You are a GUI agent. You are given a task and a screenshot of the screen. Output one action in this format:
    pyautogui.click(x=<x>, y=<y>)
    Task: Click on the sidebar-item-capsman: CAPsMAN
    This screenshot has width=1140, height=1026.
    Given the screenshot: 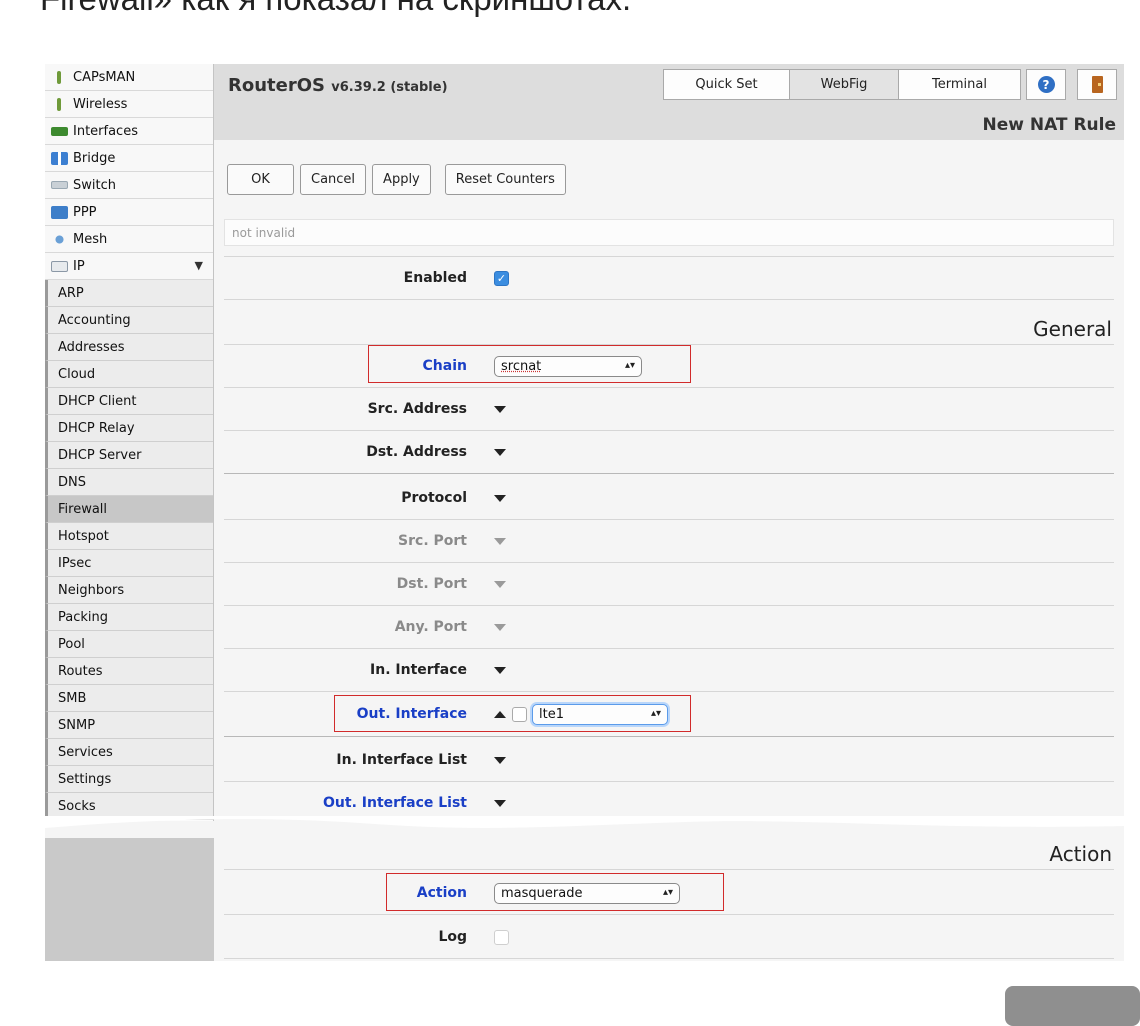 What is the action you would take?
    pyautogui.click(x=129, y=77)
    